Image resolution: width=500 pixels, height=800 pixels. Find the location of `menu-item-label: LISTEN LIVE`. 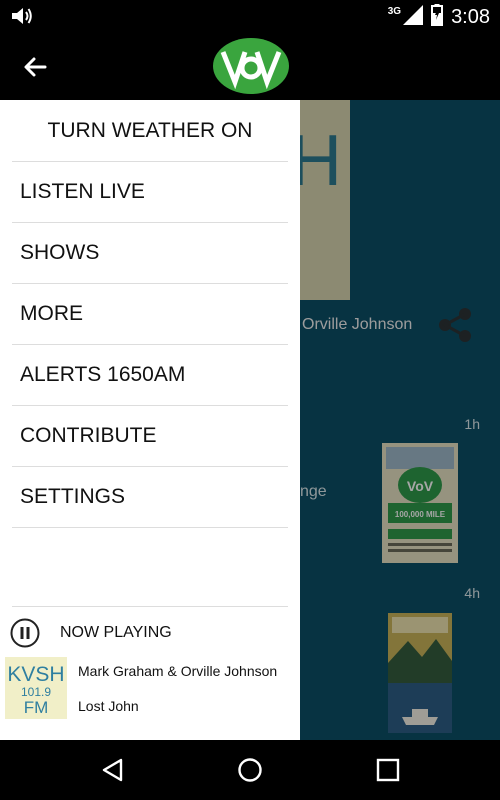

menu-item-label: LISTEN LIVE is located at coordinates (82, 191).